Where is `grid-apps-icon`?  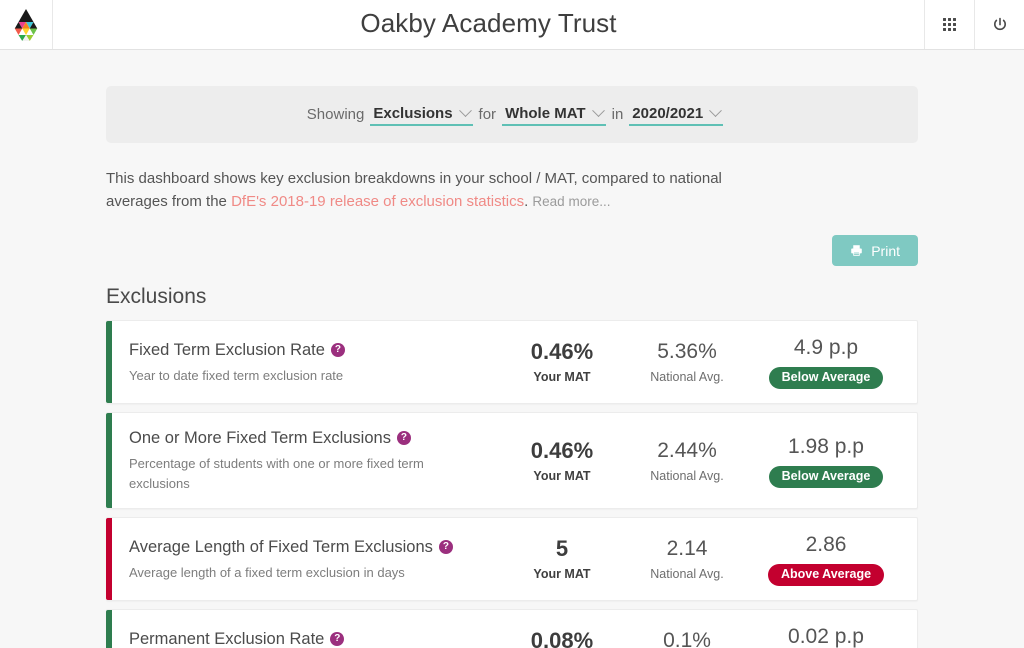
grid-apps-icon is located at coordinates (949, 24).